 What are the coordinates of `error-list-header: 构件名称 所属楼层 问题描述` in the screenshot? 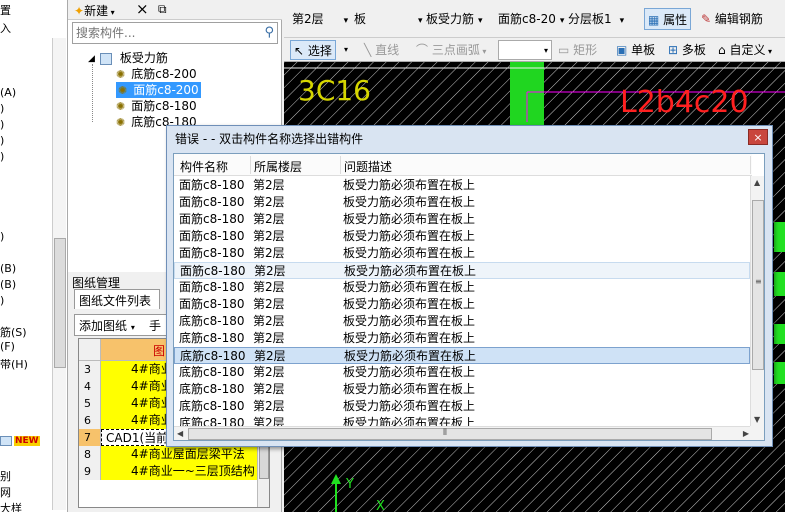 It's located at (463, 165).